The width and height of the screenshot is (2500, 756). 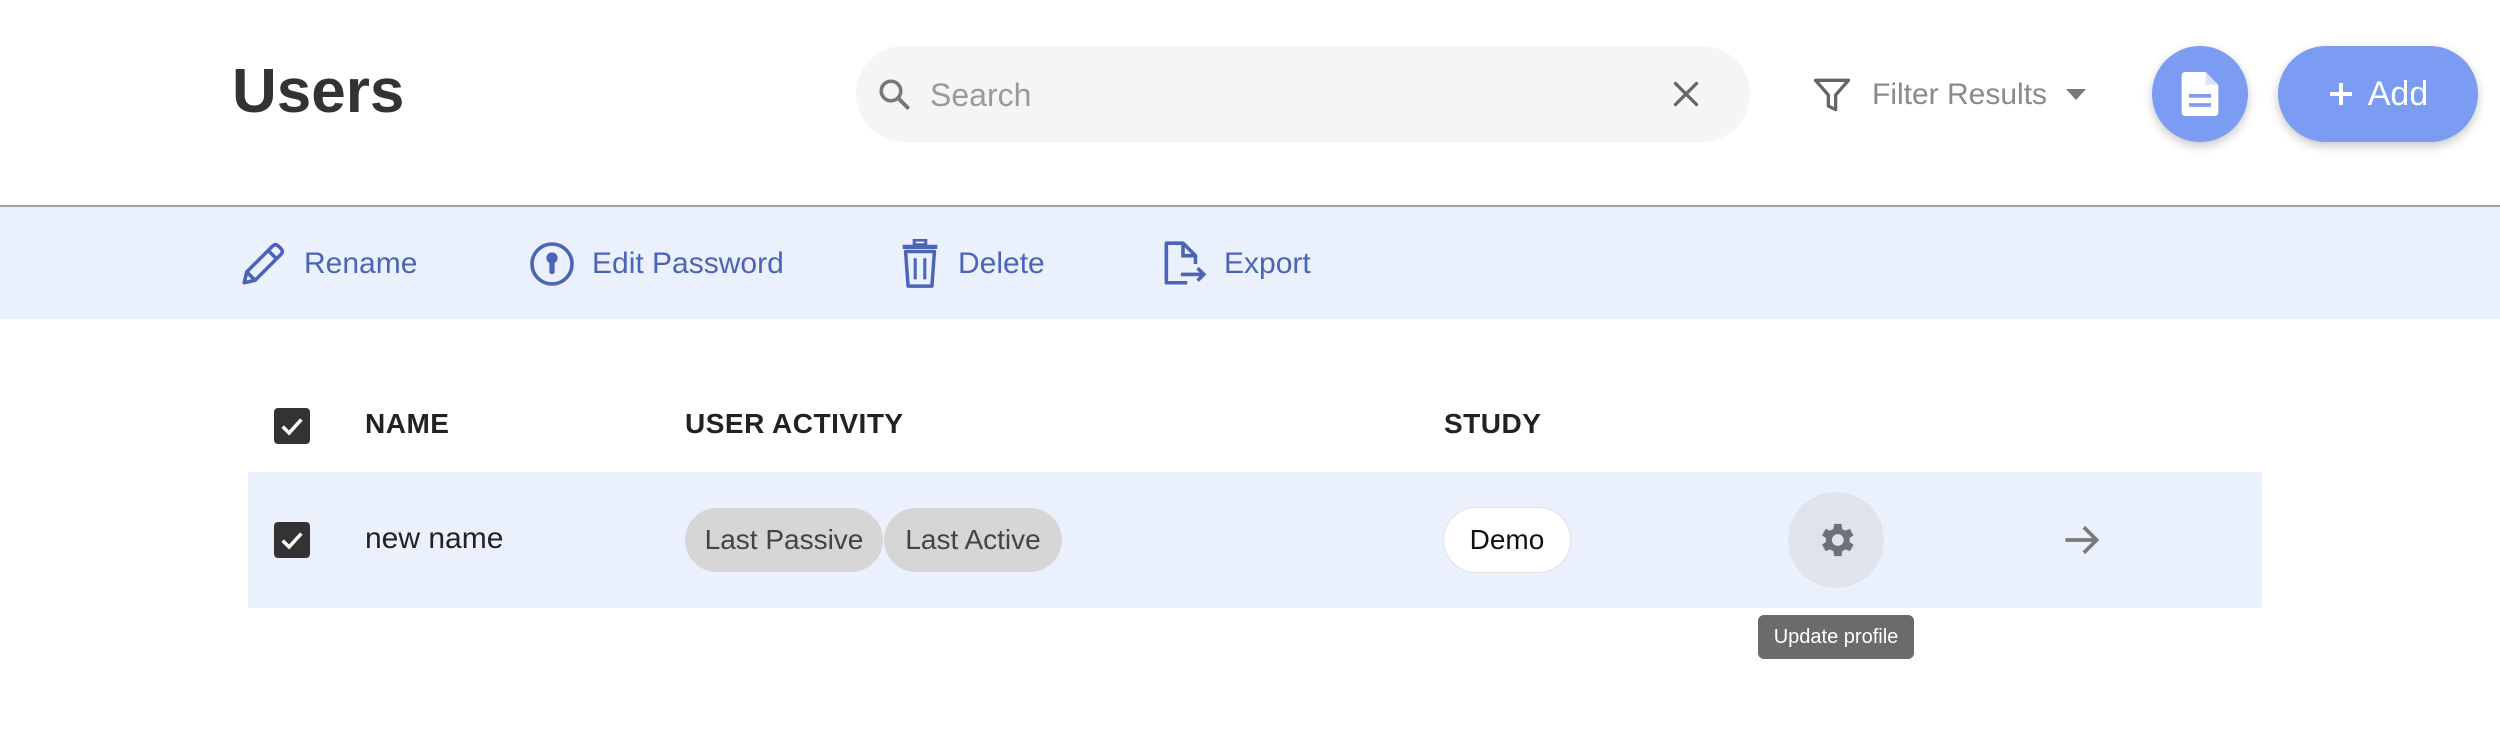 What do you see at coordinates (2398, 93) in the screenshot?
I see `add-button-label: Add` at bounding box center [2398, 93].